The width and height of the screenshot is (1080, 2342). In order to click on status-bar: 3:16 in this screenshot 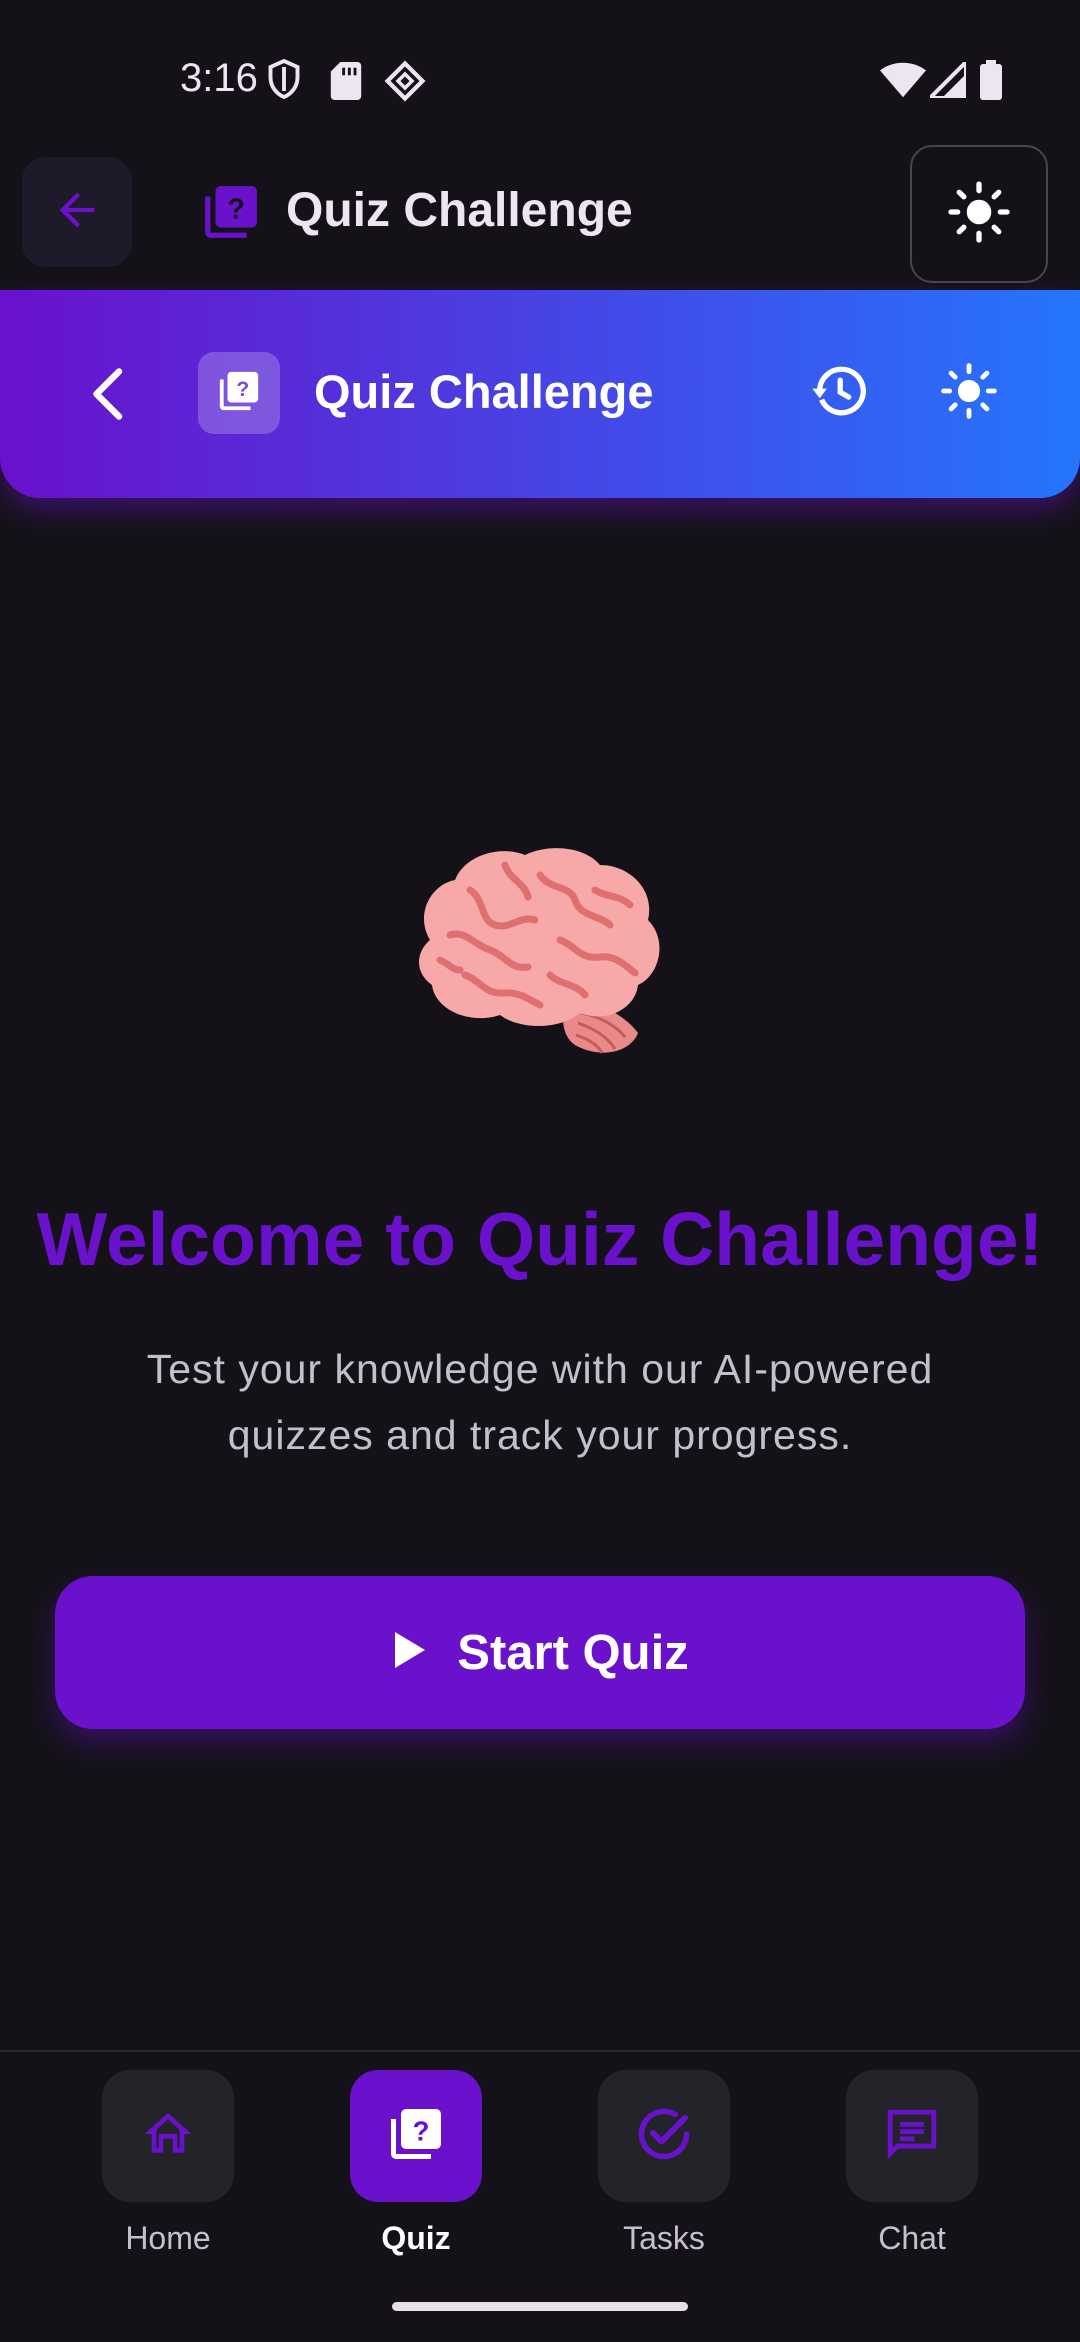, I will do `click(540, 75)`.